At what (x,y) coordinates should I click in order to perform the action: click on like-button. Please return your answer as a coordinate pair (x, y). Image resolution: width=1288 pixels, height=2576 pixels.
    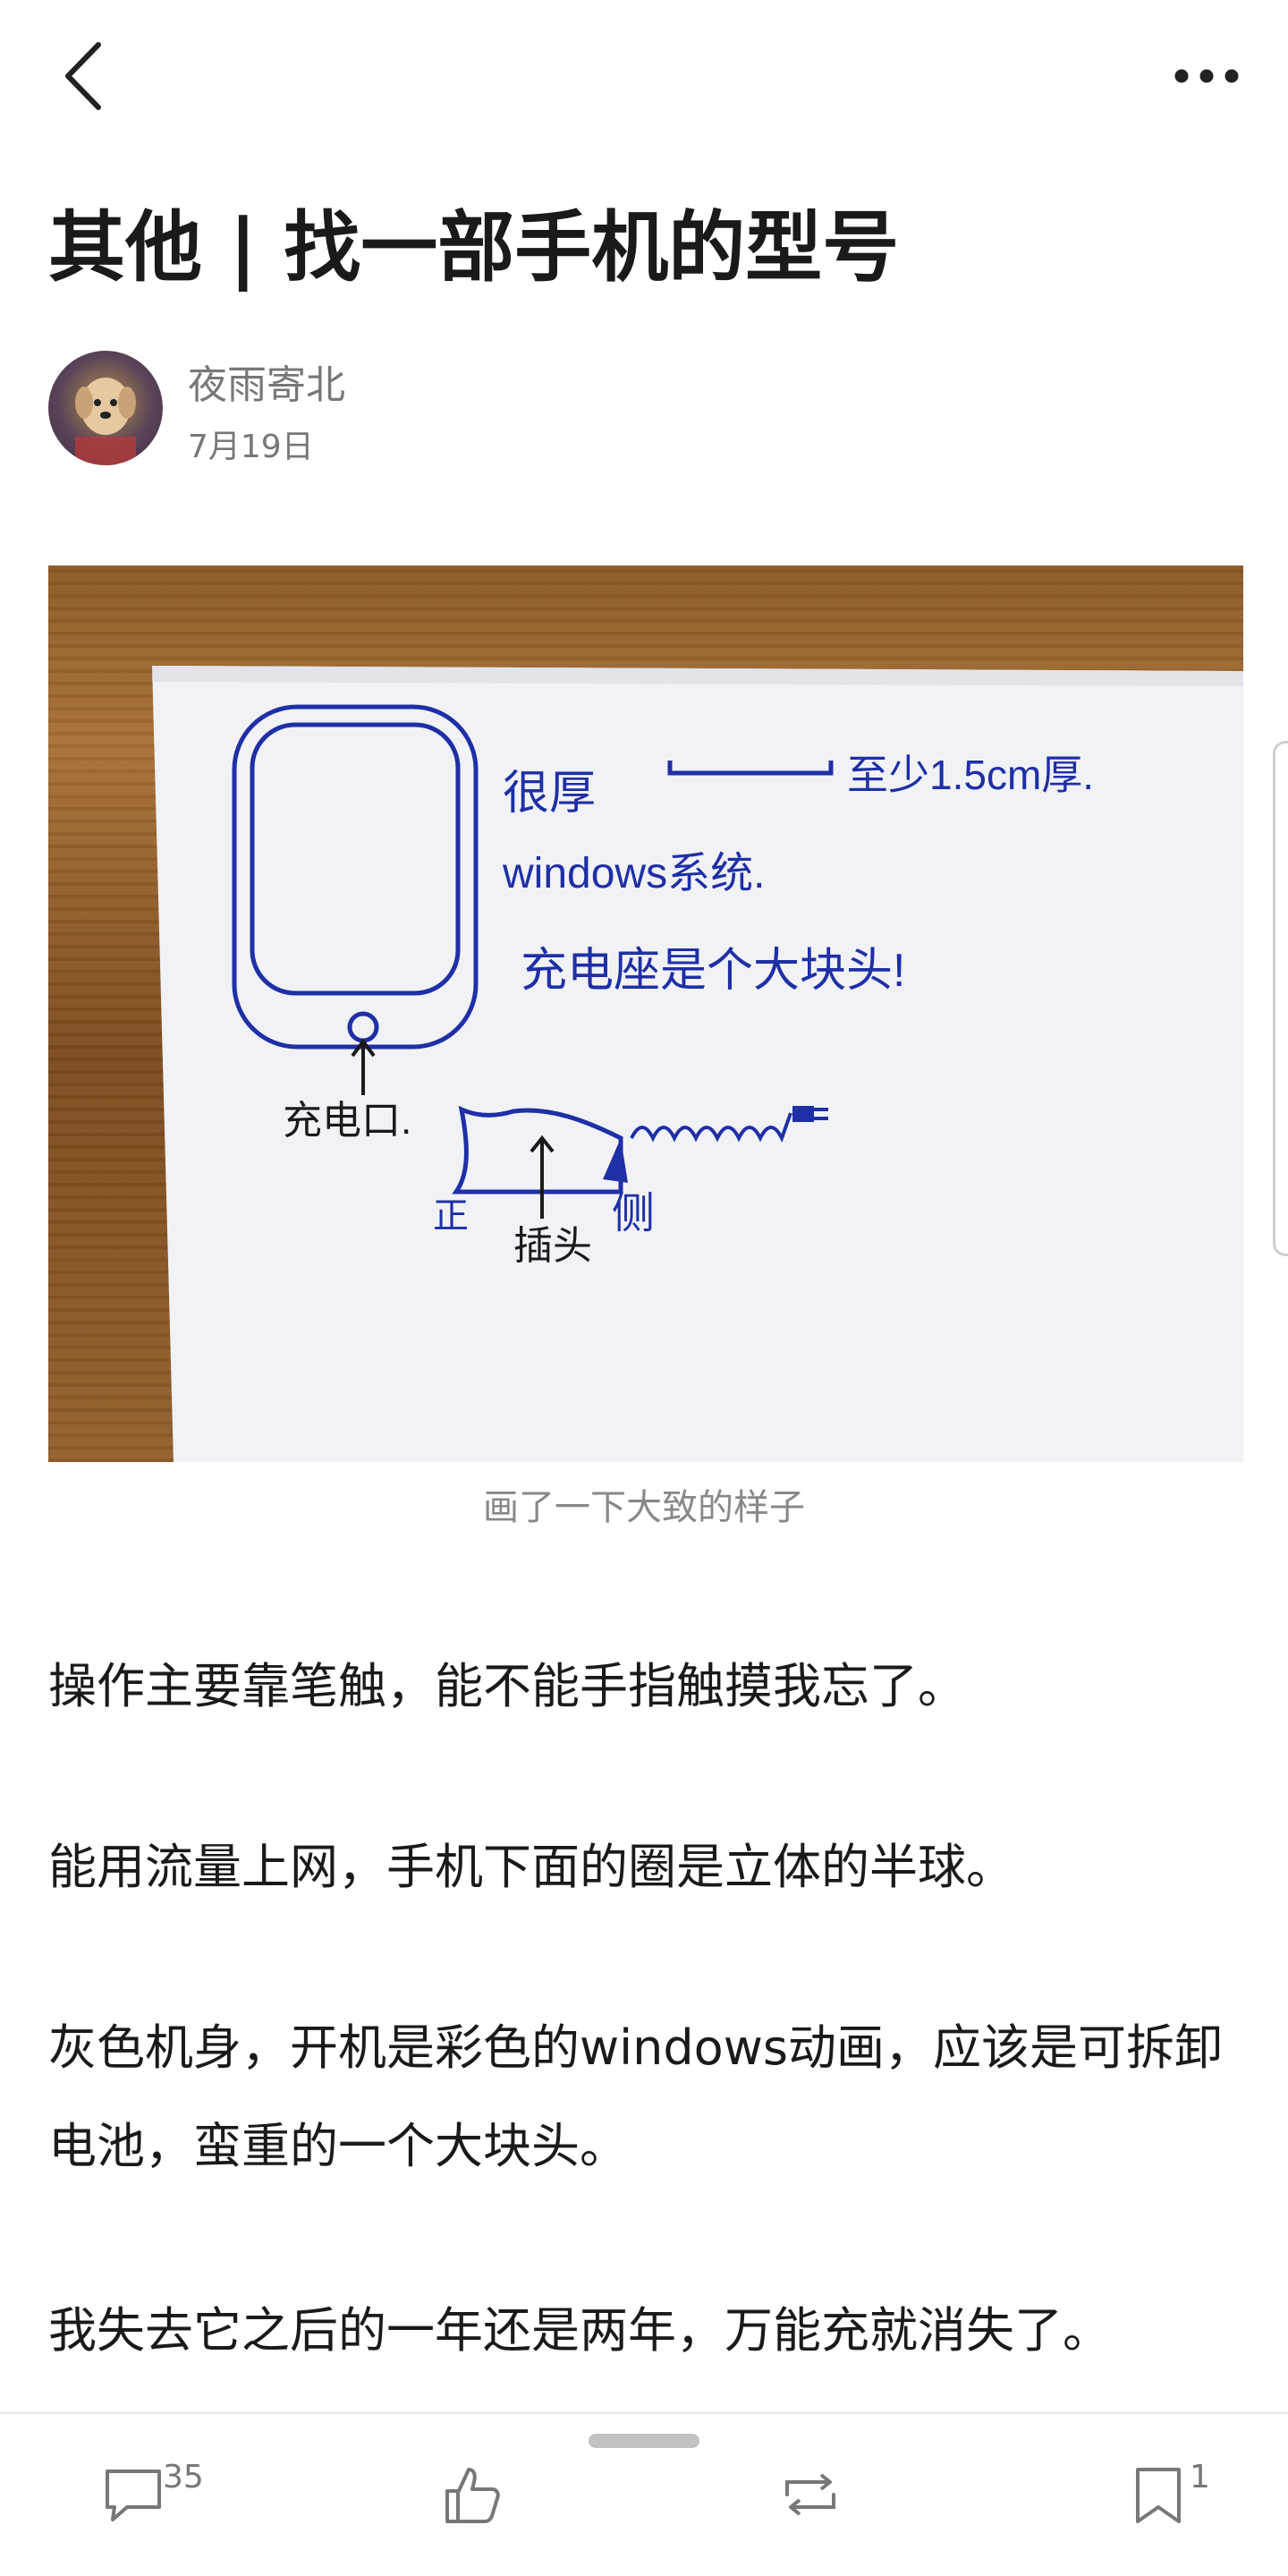
    Looking at the image, I should click on (503, 2508).